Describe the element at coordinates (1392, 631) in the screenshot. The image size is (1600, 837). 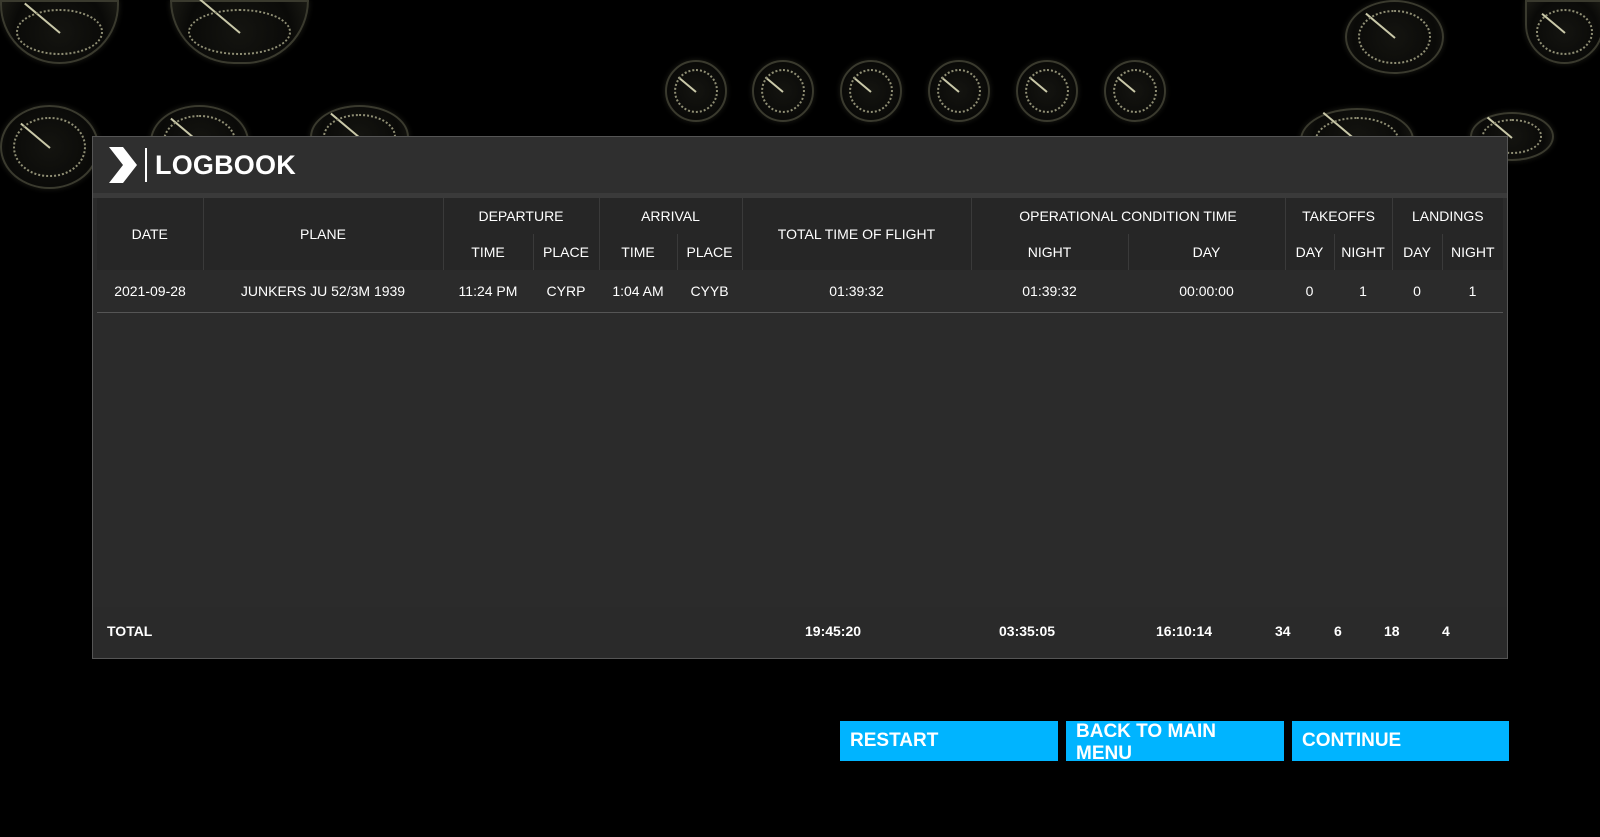
I see `totals-ld-day: 18` at that location.